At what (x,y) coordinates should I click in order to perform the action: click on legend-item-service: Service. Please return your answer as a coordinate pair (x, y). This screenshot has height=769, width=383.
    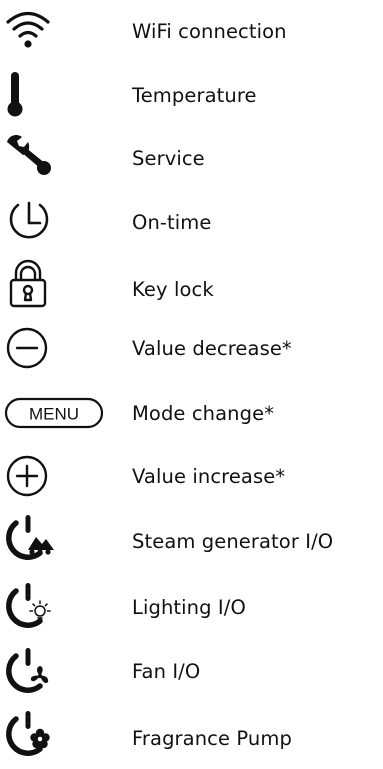
    Looking at the image, I should click on (191, 160).